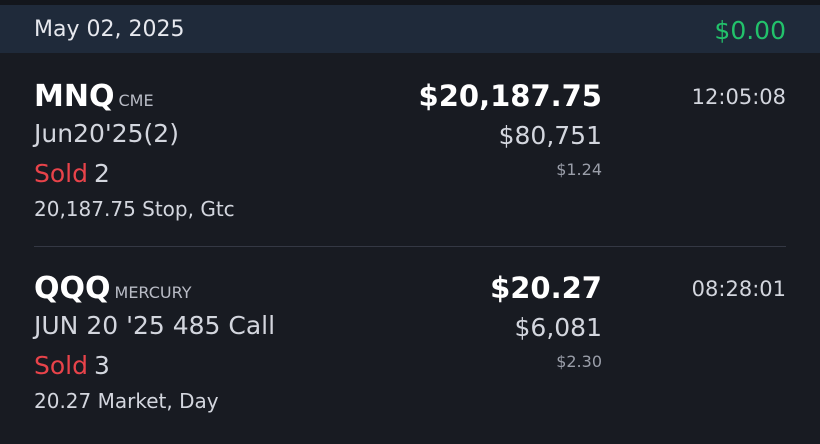 Image resolution: width=820 pixels, height=444 pixels. Describe the element at coordinates (106, 133) in the screenshot. I see `order-contract: Jun20'25(2)` at that location.